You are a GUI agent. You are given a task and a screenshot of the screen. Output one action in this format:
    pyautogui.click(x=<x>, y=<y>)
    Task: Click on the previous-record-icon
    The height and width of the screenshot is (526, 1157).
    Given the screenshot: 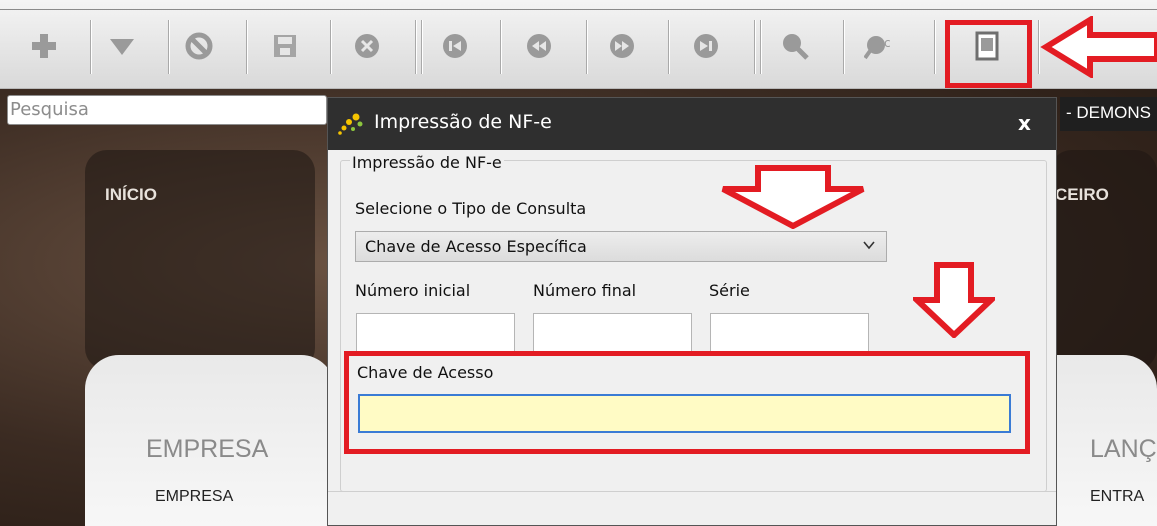 What is the action you would take?
    pyautogui.click(x=539, y=46)
    